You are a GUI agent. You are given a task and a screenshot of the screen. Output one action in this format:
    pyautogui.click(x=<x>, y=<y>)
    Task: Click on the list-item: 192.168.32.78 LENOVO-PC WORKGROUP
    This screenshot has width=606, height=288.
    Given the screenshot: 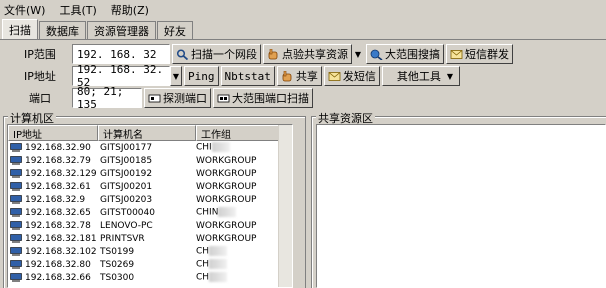 What is the action you would take?
    pyautogui.click(x=150, y=225)
    